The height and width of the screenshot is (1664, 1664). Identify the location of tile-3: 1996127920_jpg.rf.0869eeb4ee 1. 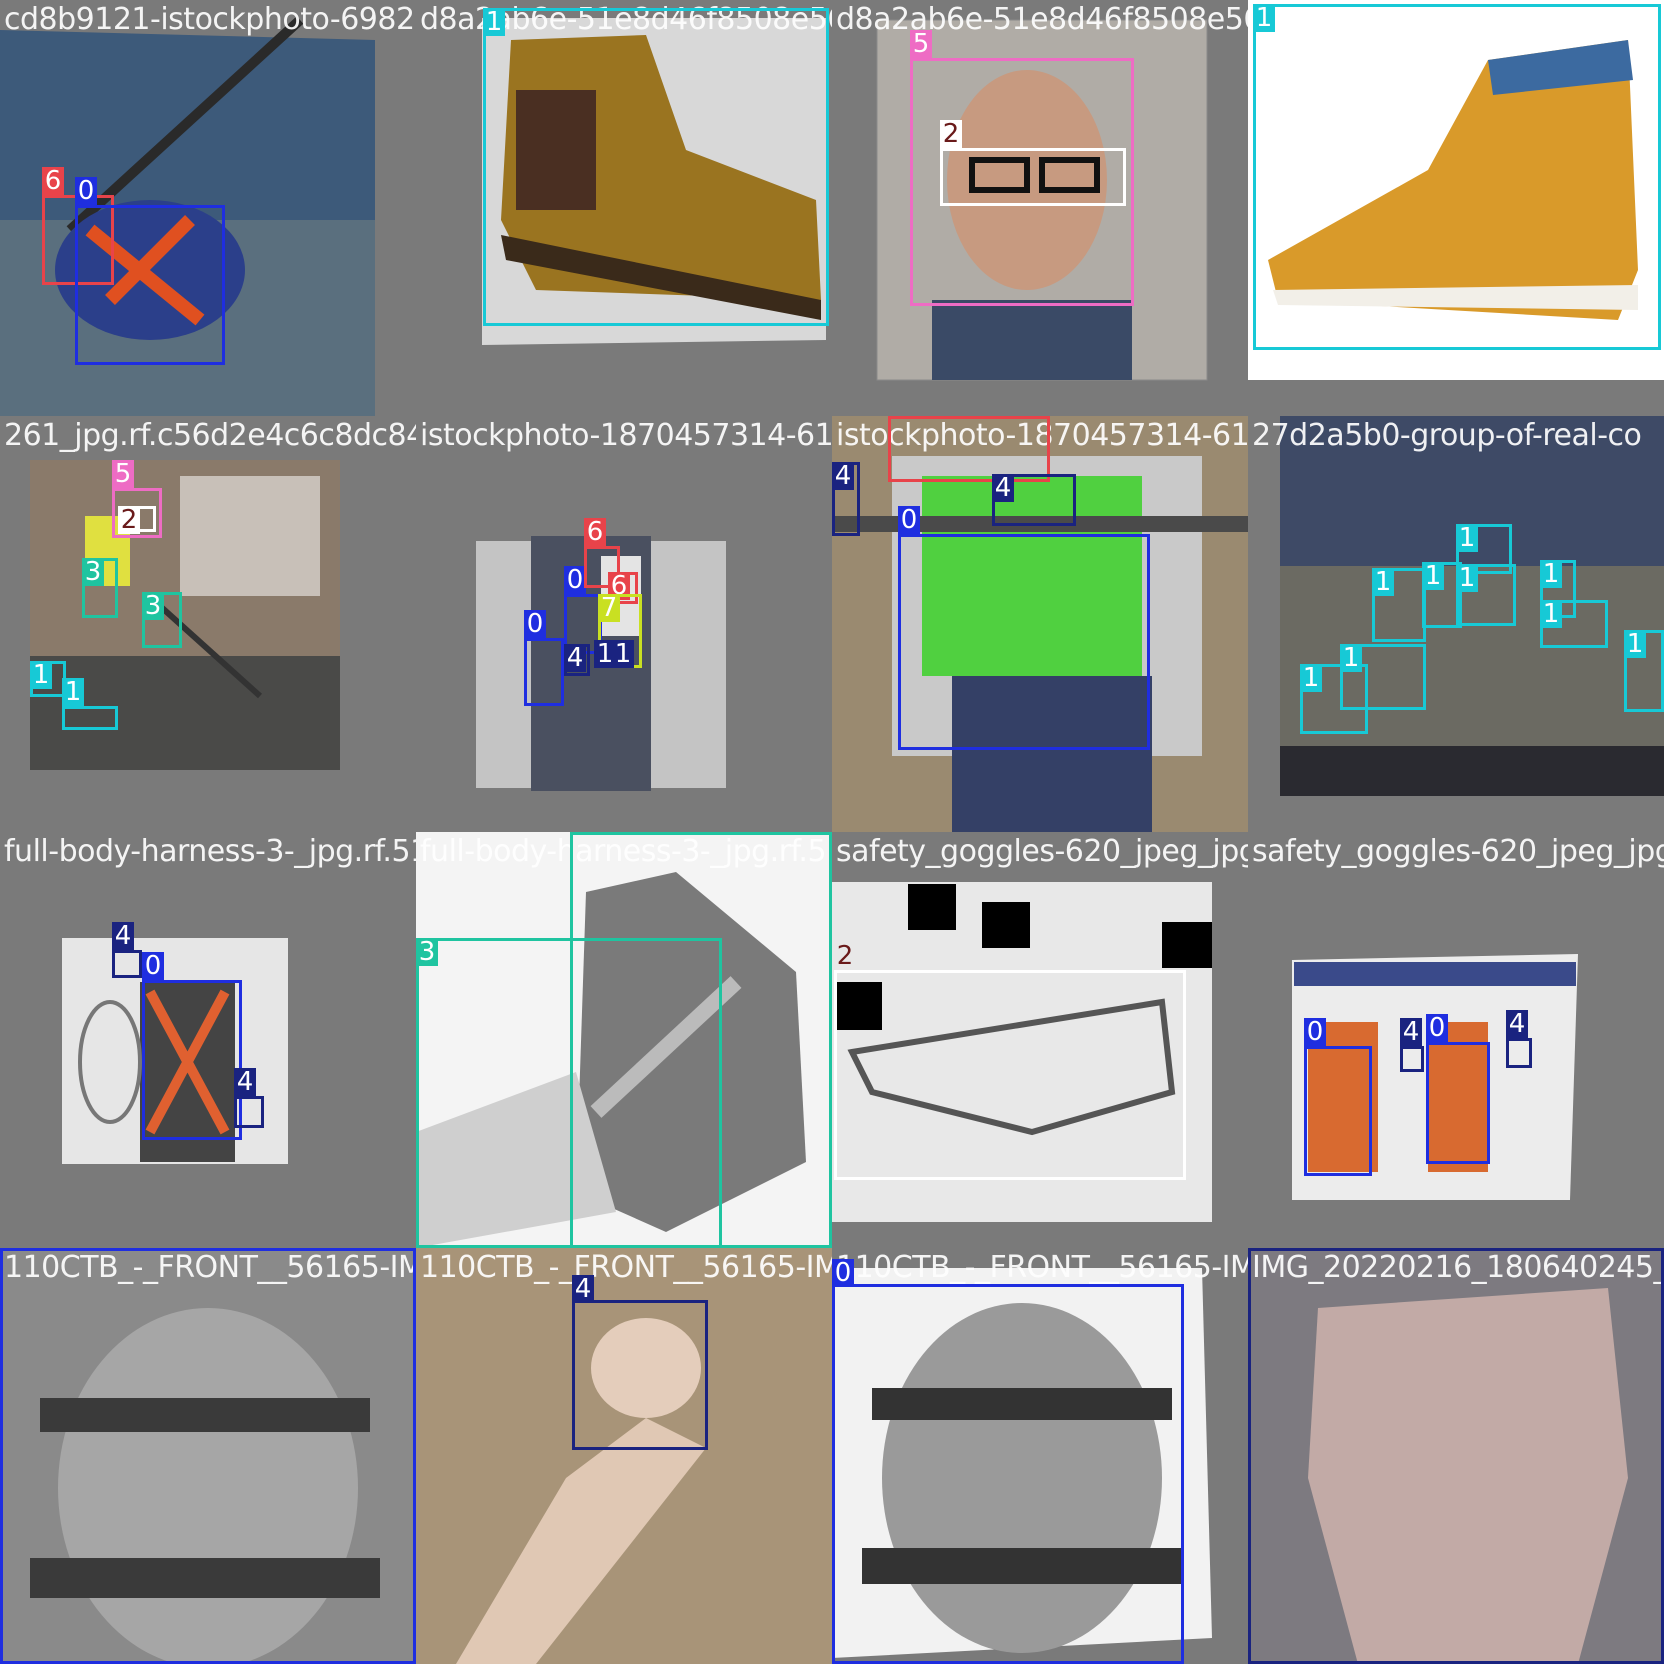
(1456, 208).